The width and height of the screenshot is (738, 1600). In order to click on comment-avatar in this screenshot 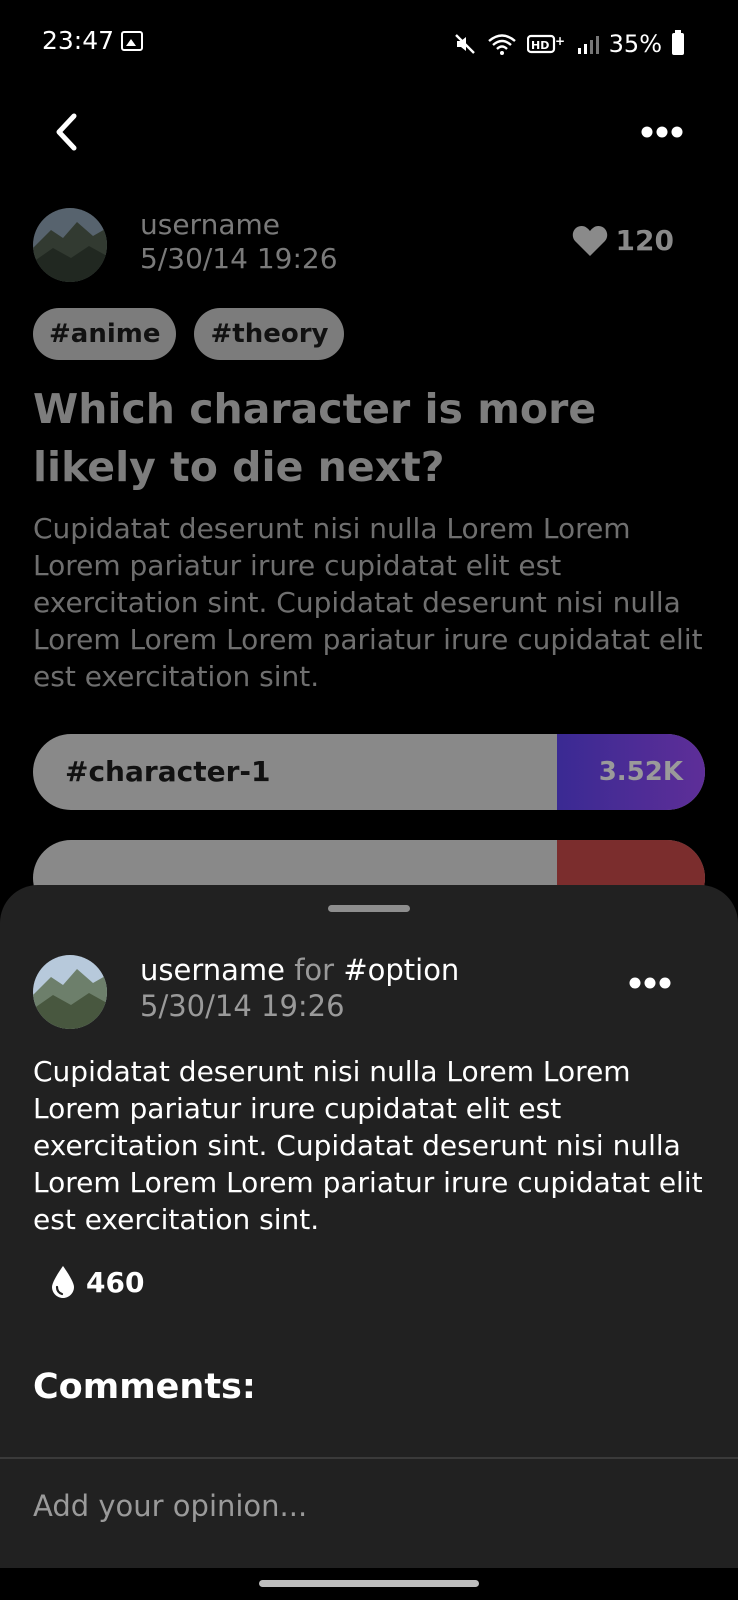, I will do `click(70, 992)`.